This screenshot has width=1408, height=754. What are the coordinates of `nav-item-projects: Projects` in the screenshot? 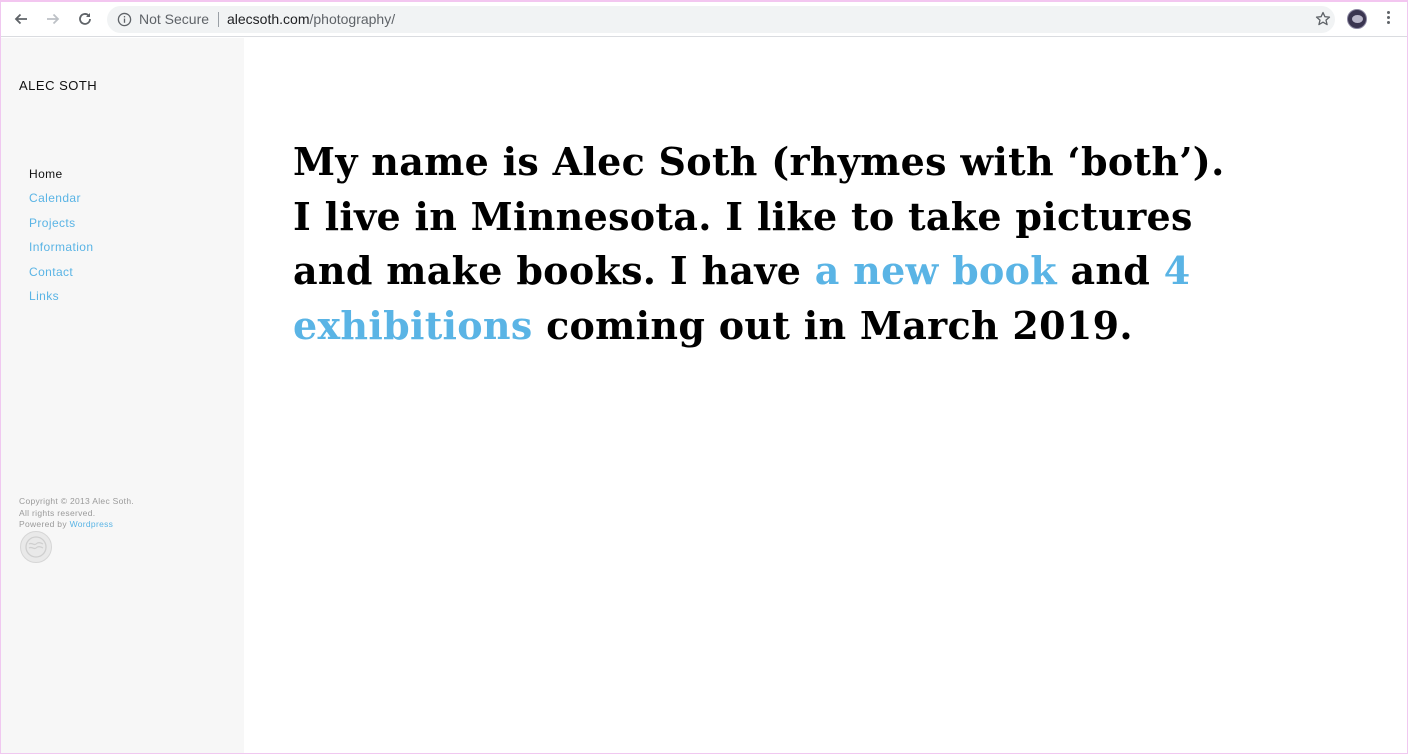 It's located at (61, 223).